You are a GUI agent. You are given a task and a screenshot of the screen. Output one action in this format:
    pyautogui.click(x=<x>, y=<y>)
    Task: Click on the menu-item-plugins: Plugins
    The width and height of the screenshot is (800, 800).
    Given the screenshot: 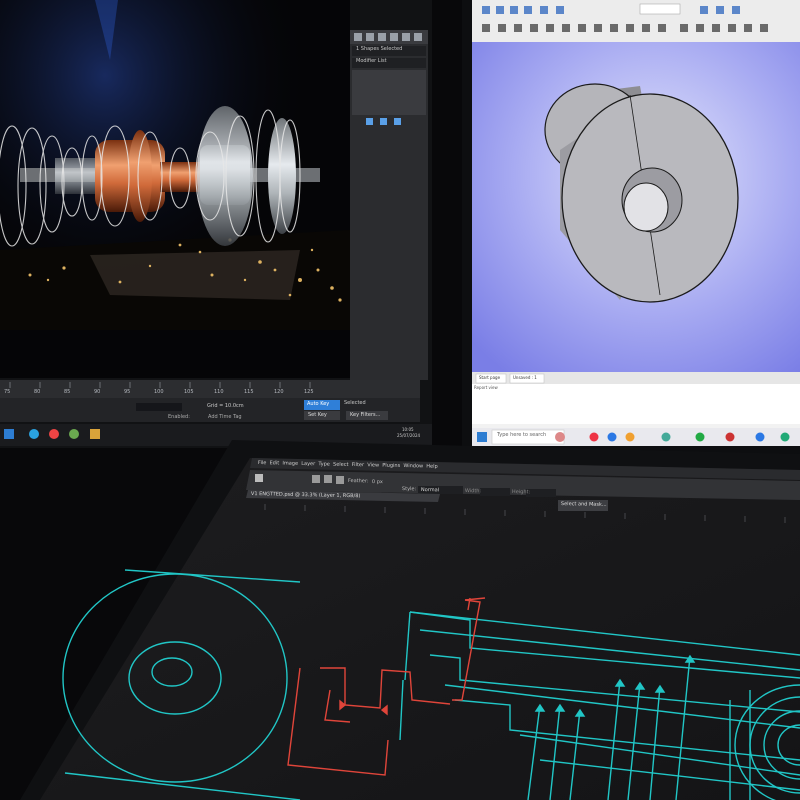 What is the action you would take?
    pyautogui.click(x=391, y=466)
    